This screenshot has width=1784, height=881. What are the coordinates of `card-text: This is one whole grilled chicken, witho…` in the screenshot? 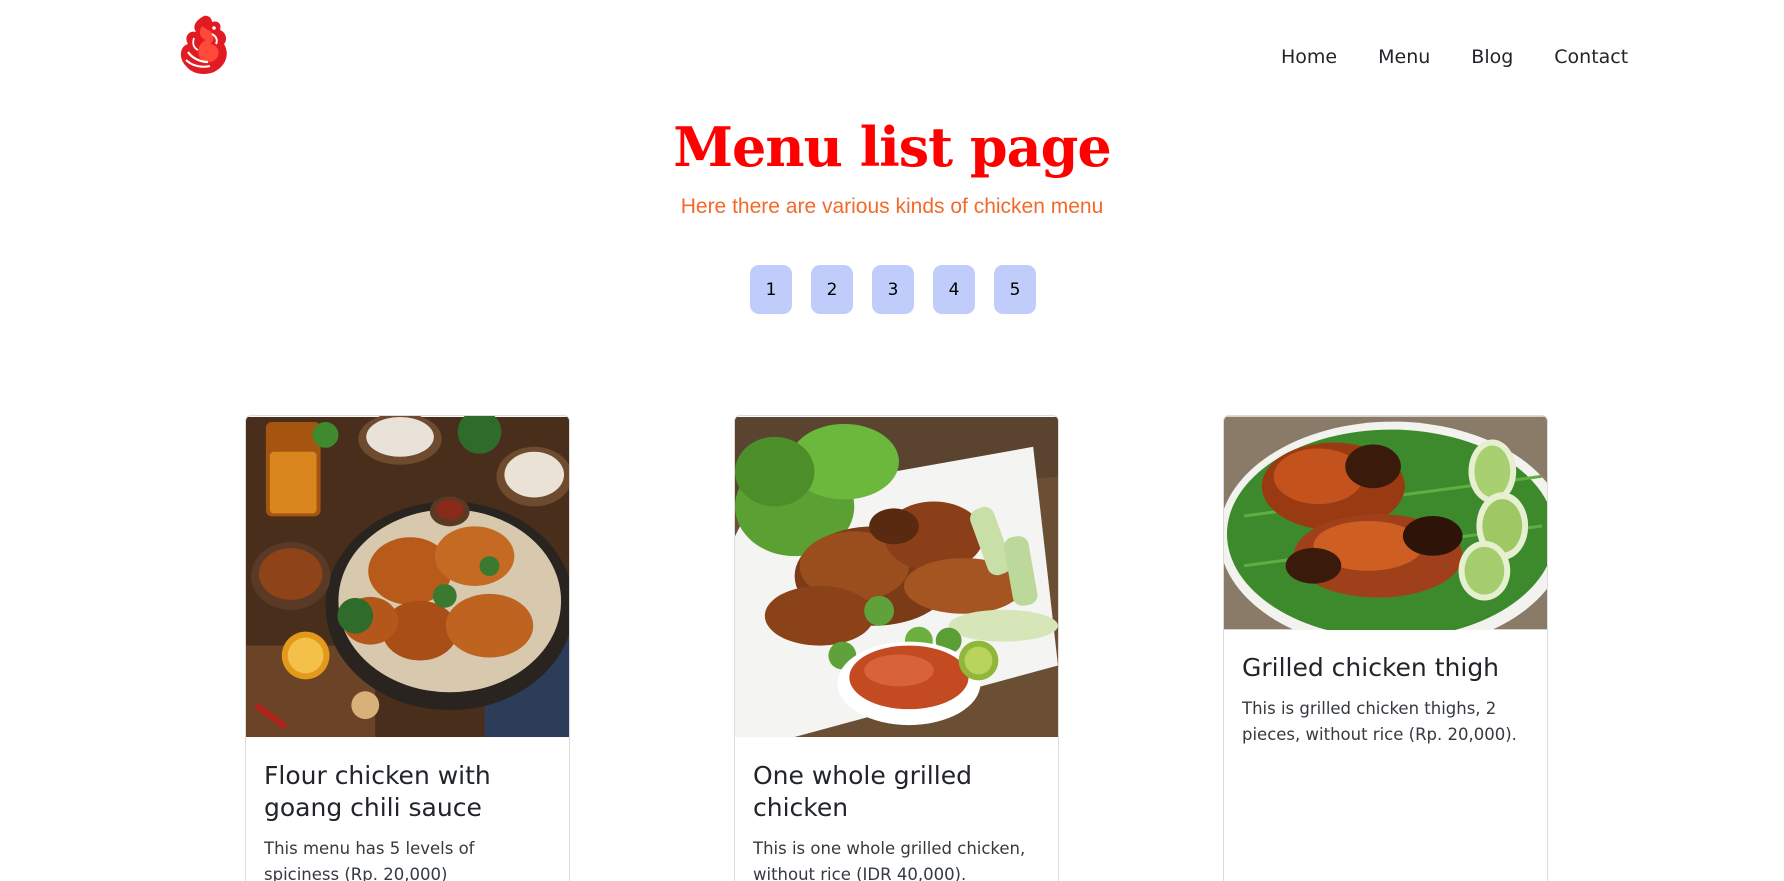 It's located at (889, 860).